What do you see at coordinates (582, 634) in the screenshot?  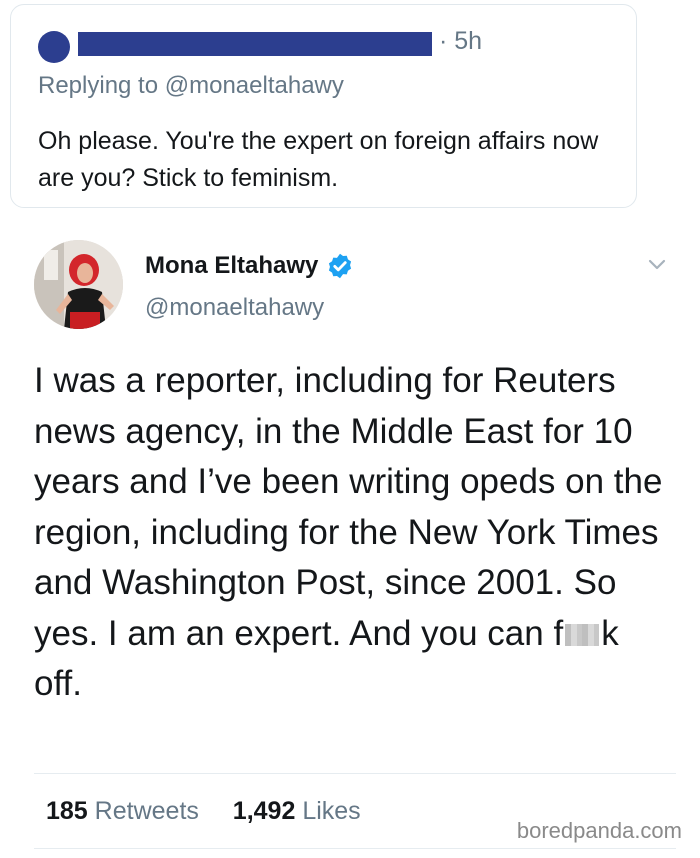 I see `censor-blur` at bounding box center [582, 634].